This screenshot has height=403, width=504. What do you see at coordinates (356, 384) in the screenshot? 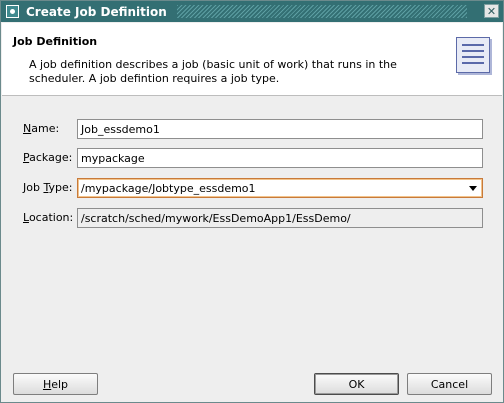
I see `ok-button: OK` at bounding box center [356, 384].